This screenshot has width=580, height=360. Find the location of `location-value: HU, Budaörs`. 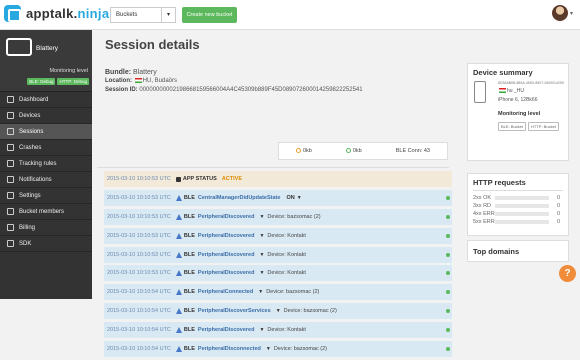

location-value: HU, Budaörs is located at coordinates (160, 81).